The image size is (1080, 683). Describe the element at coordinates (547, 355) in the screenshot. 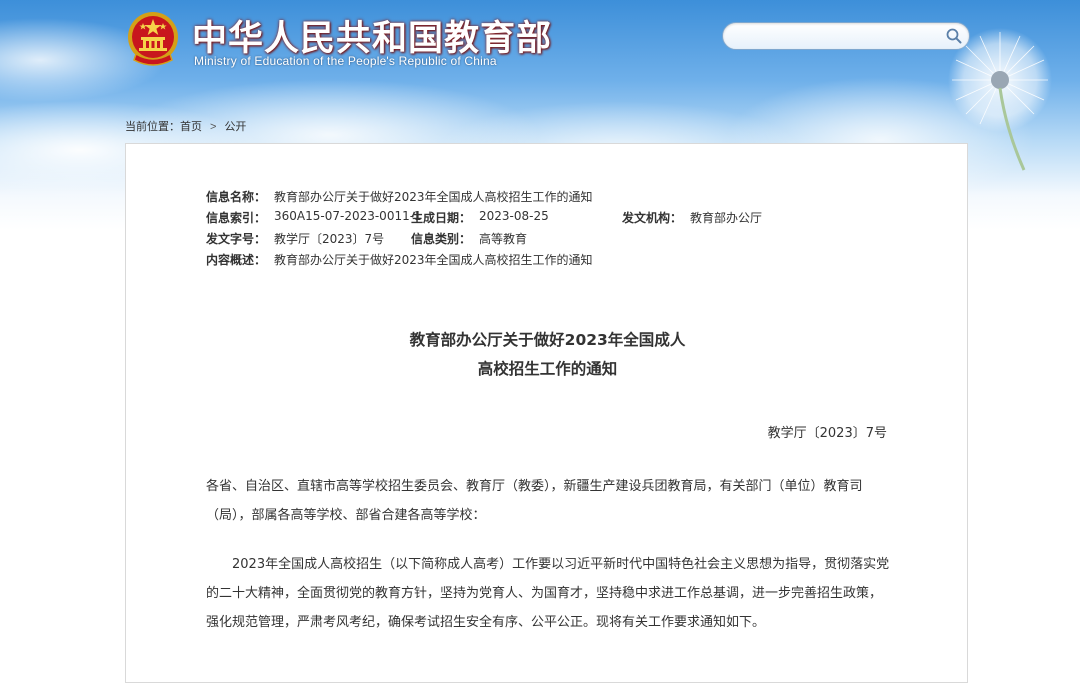

I see `document-title: 教育部办公厅关于做好2023年全国成人 高校招生工作的通知` at that location.